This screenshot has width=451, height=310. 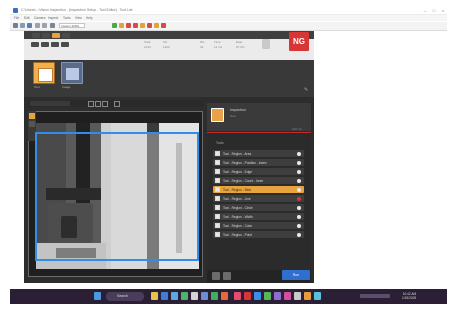 I want to click on alarm-icon, so click(x=149, y=25).